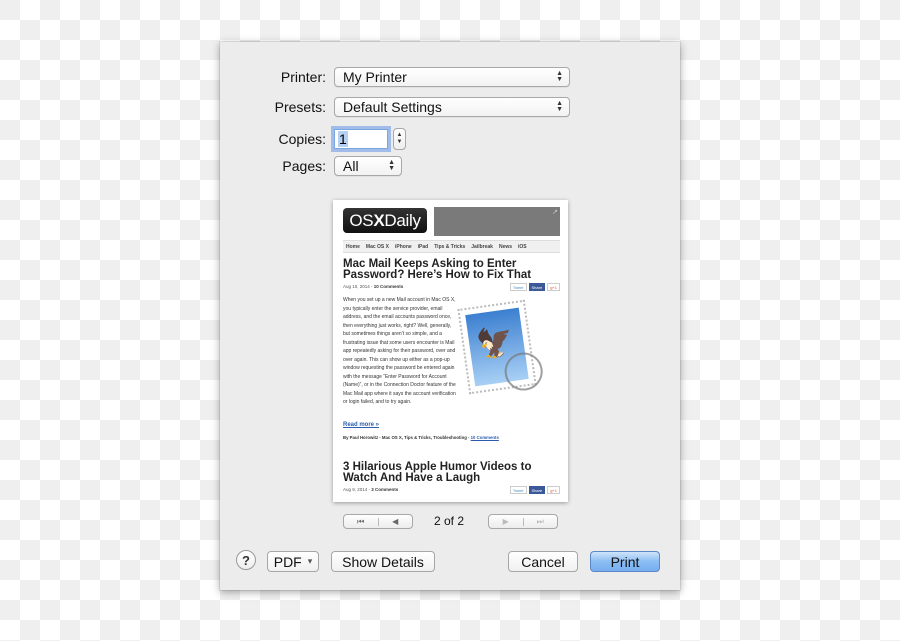 This screenshot has height=641, width=900. Describe the element at coordinates (541, 522) in the screenshot. I see `last-page-button: ⏭` at that location.